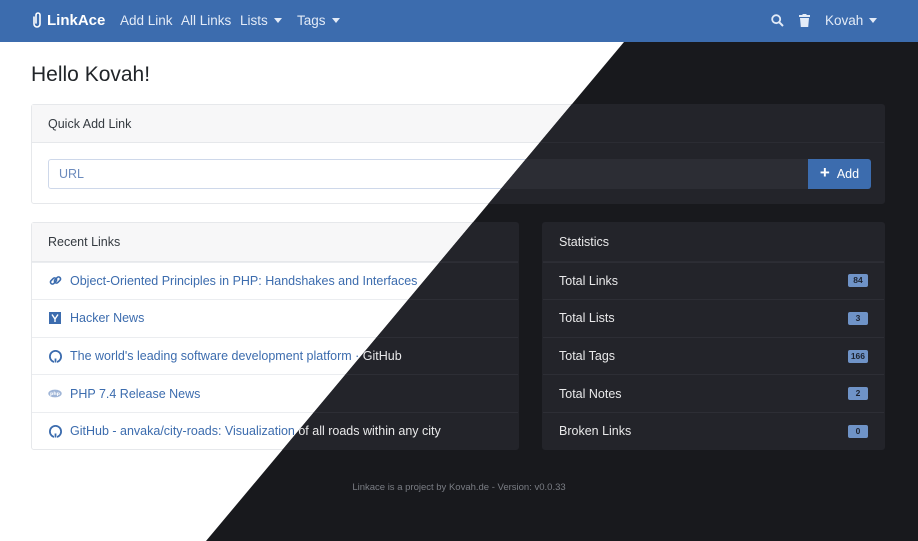 Image resolution: width=918 pixels, height=541 pixels. I want to click on statistics-header: Statistics, so click(713, 242).